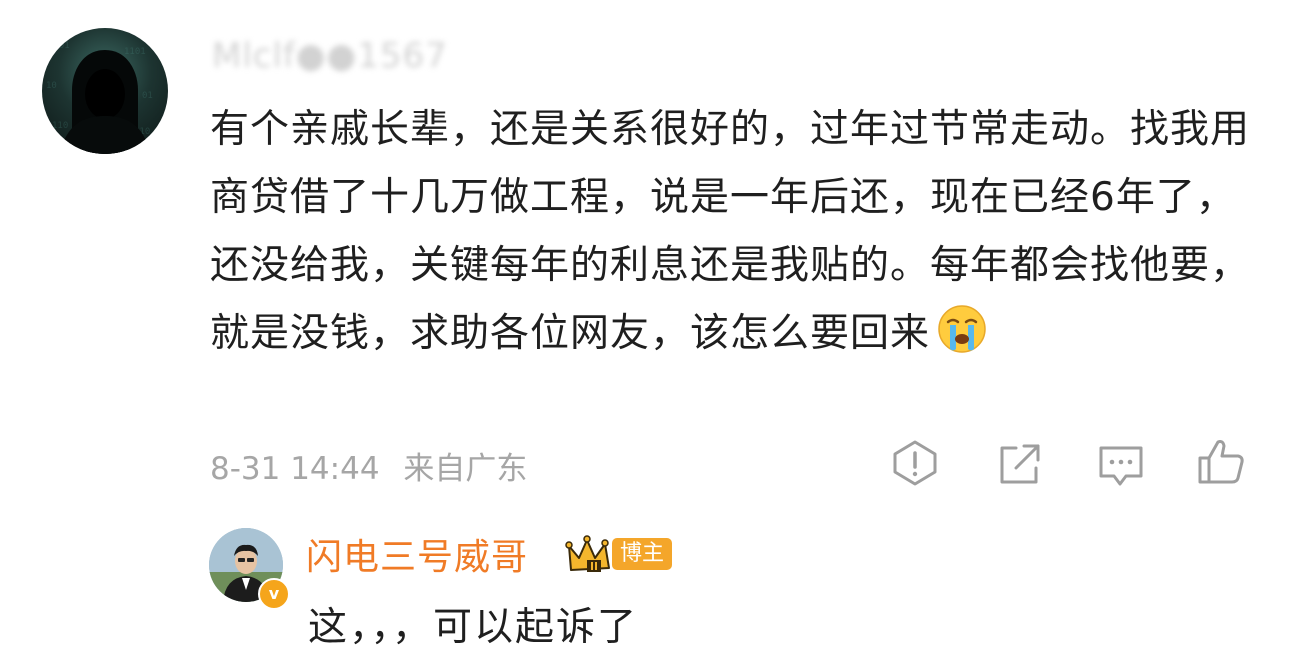 This screenshot has width=1290, height=662. Describe the element at coordinates (465, 469) in the screenshot. I see `comment-location: 来自广东` at that location.